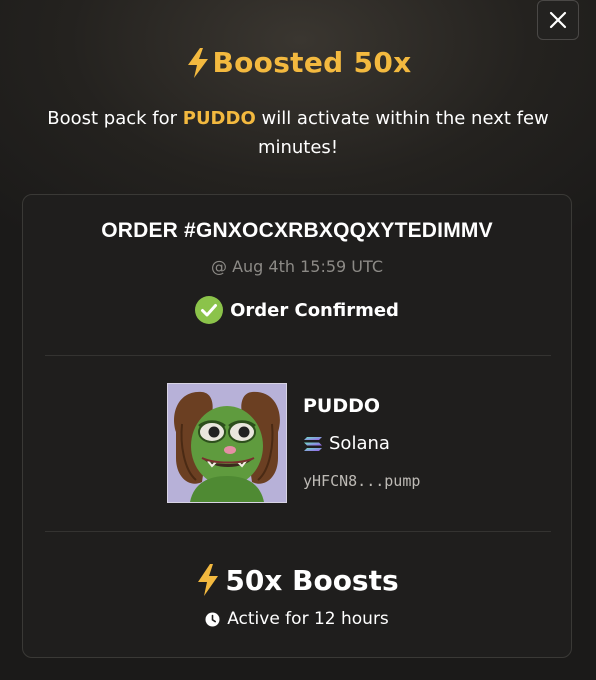 The image size is (596, 680). I want to click on order-timestamp: @ Aug 4th 15:59 UTC, so click(296, 266).